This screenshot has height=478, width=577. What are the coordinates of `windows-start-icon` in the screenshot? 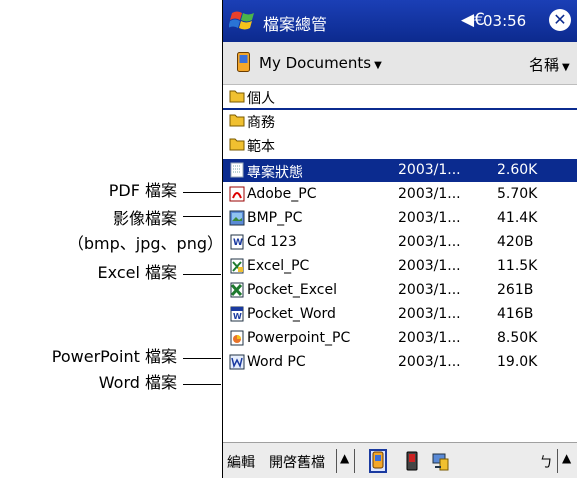 It's located at (243, 21).